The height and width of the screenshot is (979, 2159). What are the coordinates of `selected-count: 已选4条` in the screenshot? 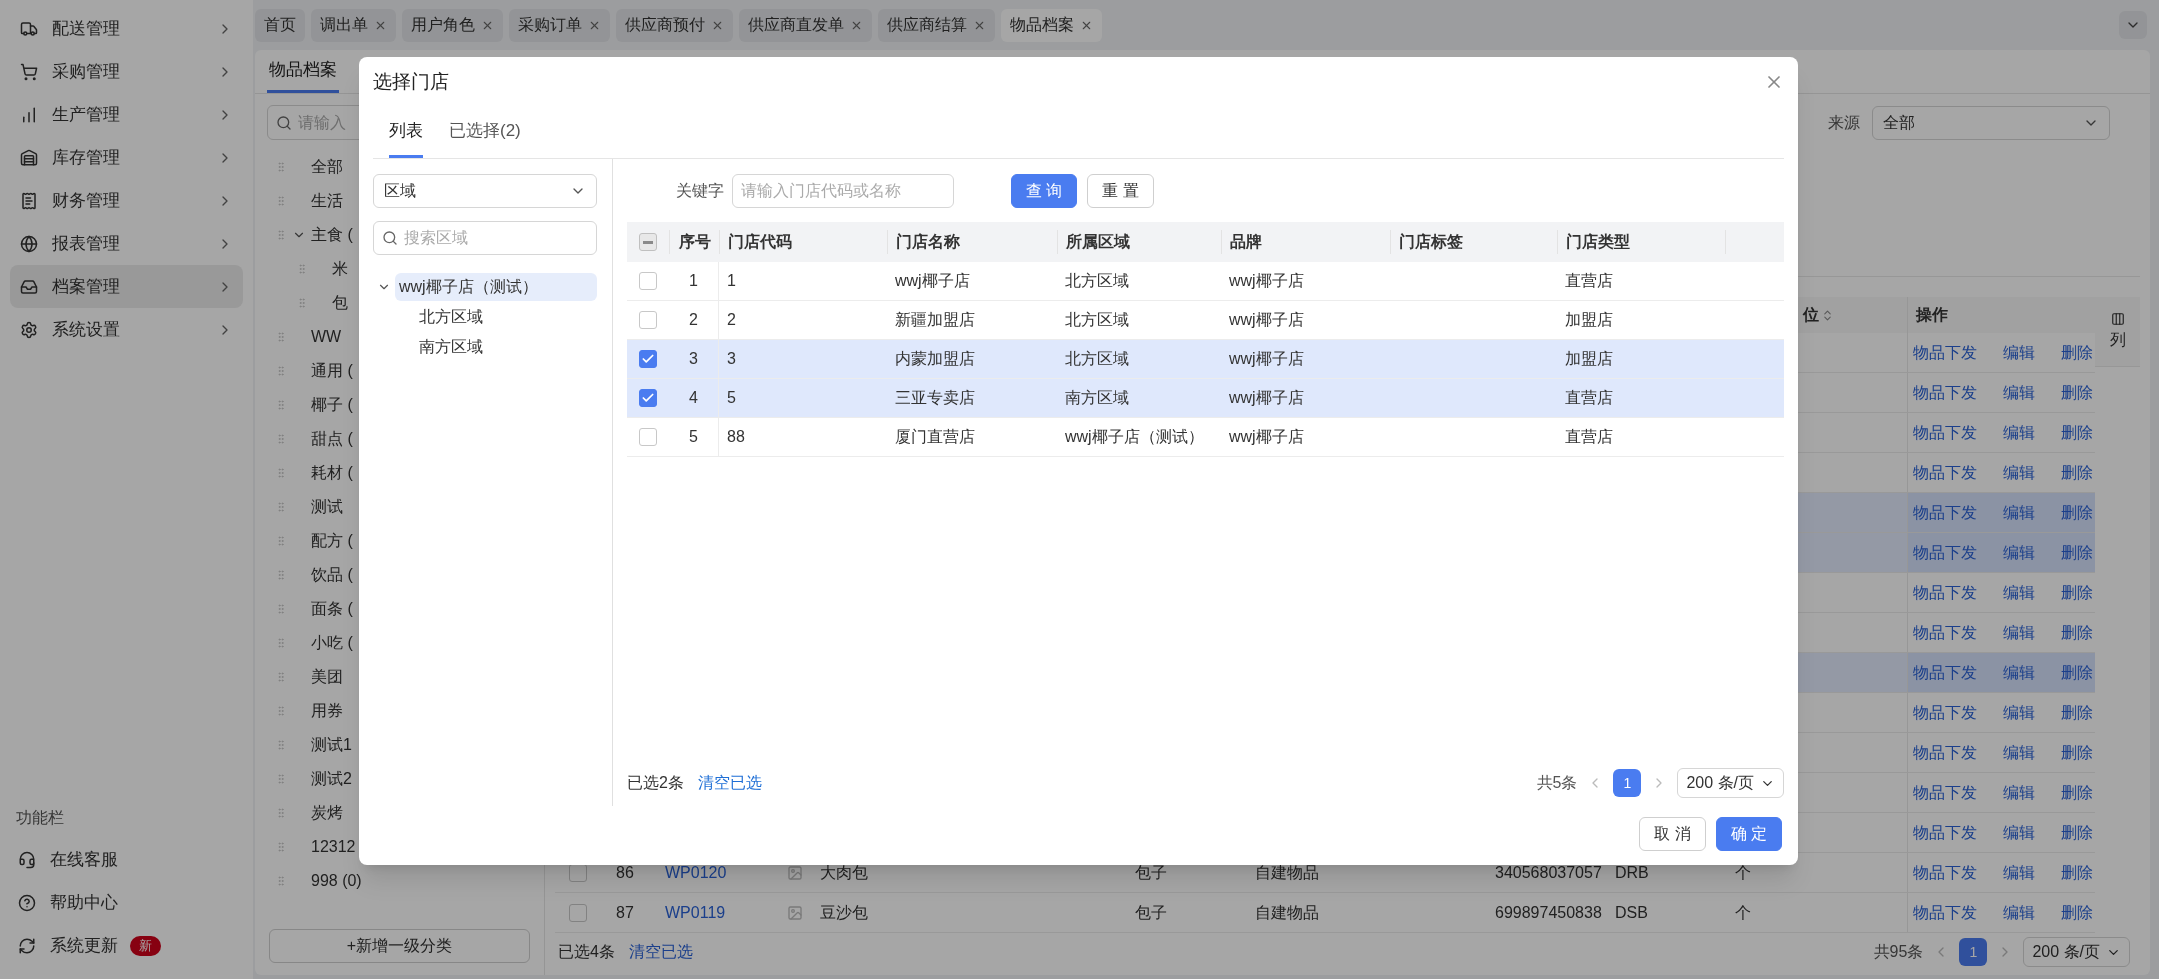 It's located at (586, 952).